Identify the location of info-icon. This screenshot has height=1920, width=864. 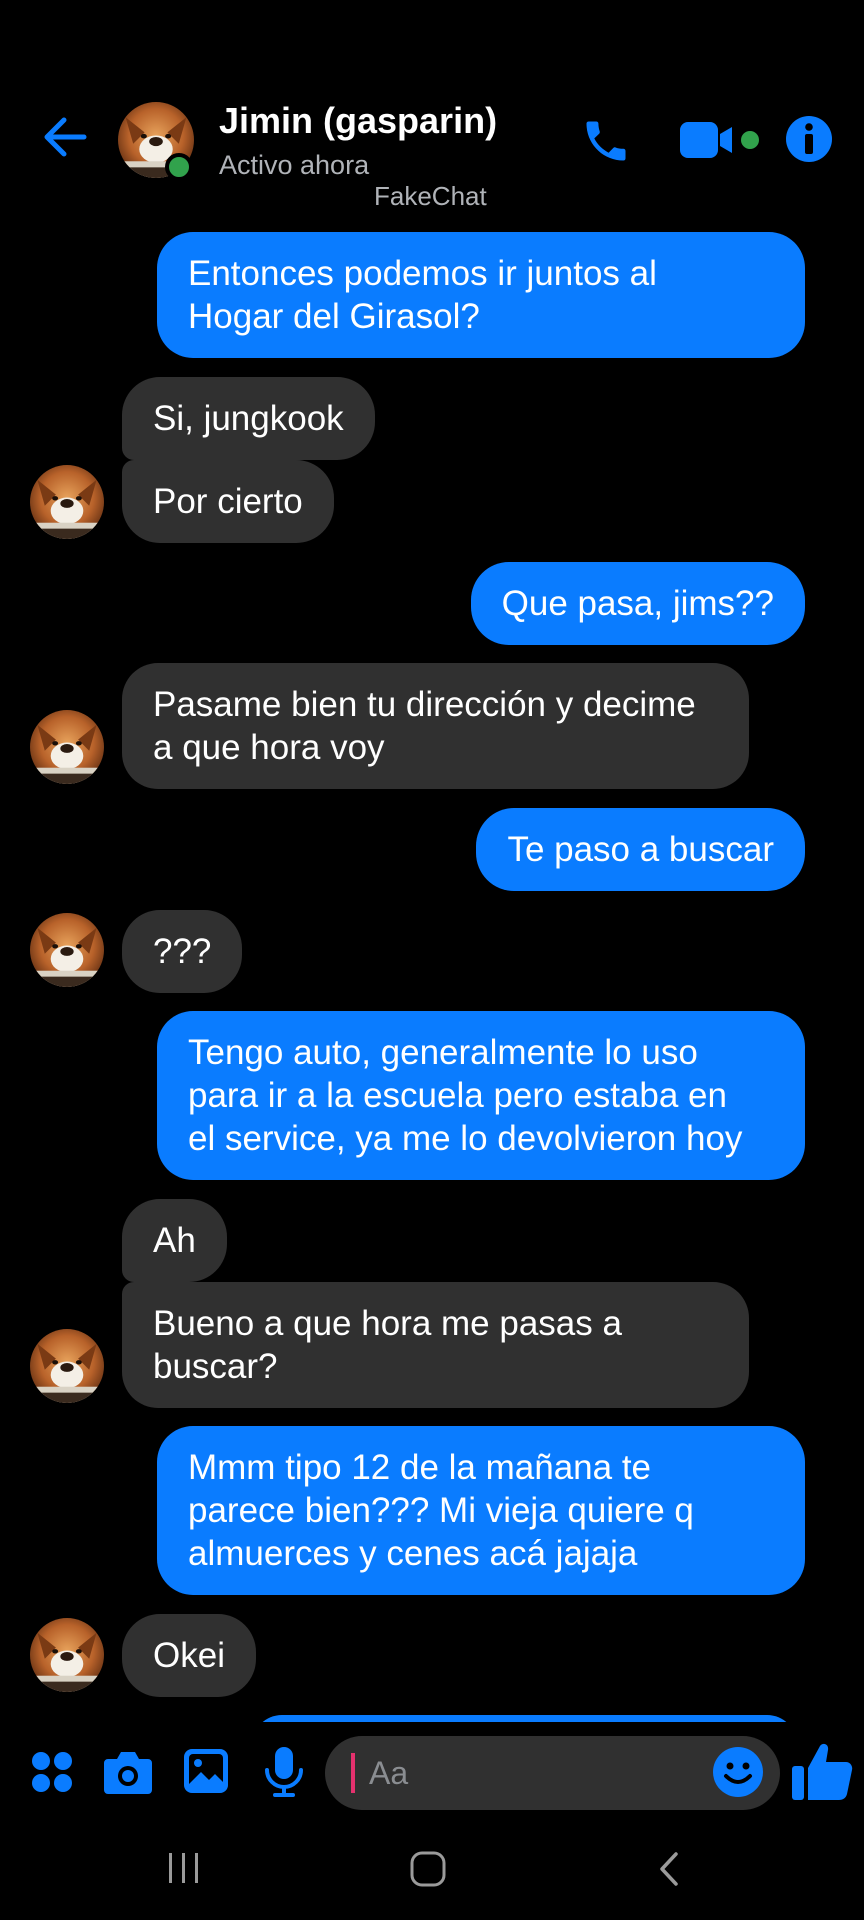
(809, 139).